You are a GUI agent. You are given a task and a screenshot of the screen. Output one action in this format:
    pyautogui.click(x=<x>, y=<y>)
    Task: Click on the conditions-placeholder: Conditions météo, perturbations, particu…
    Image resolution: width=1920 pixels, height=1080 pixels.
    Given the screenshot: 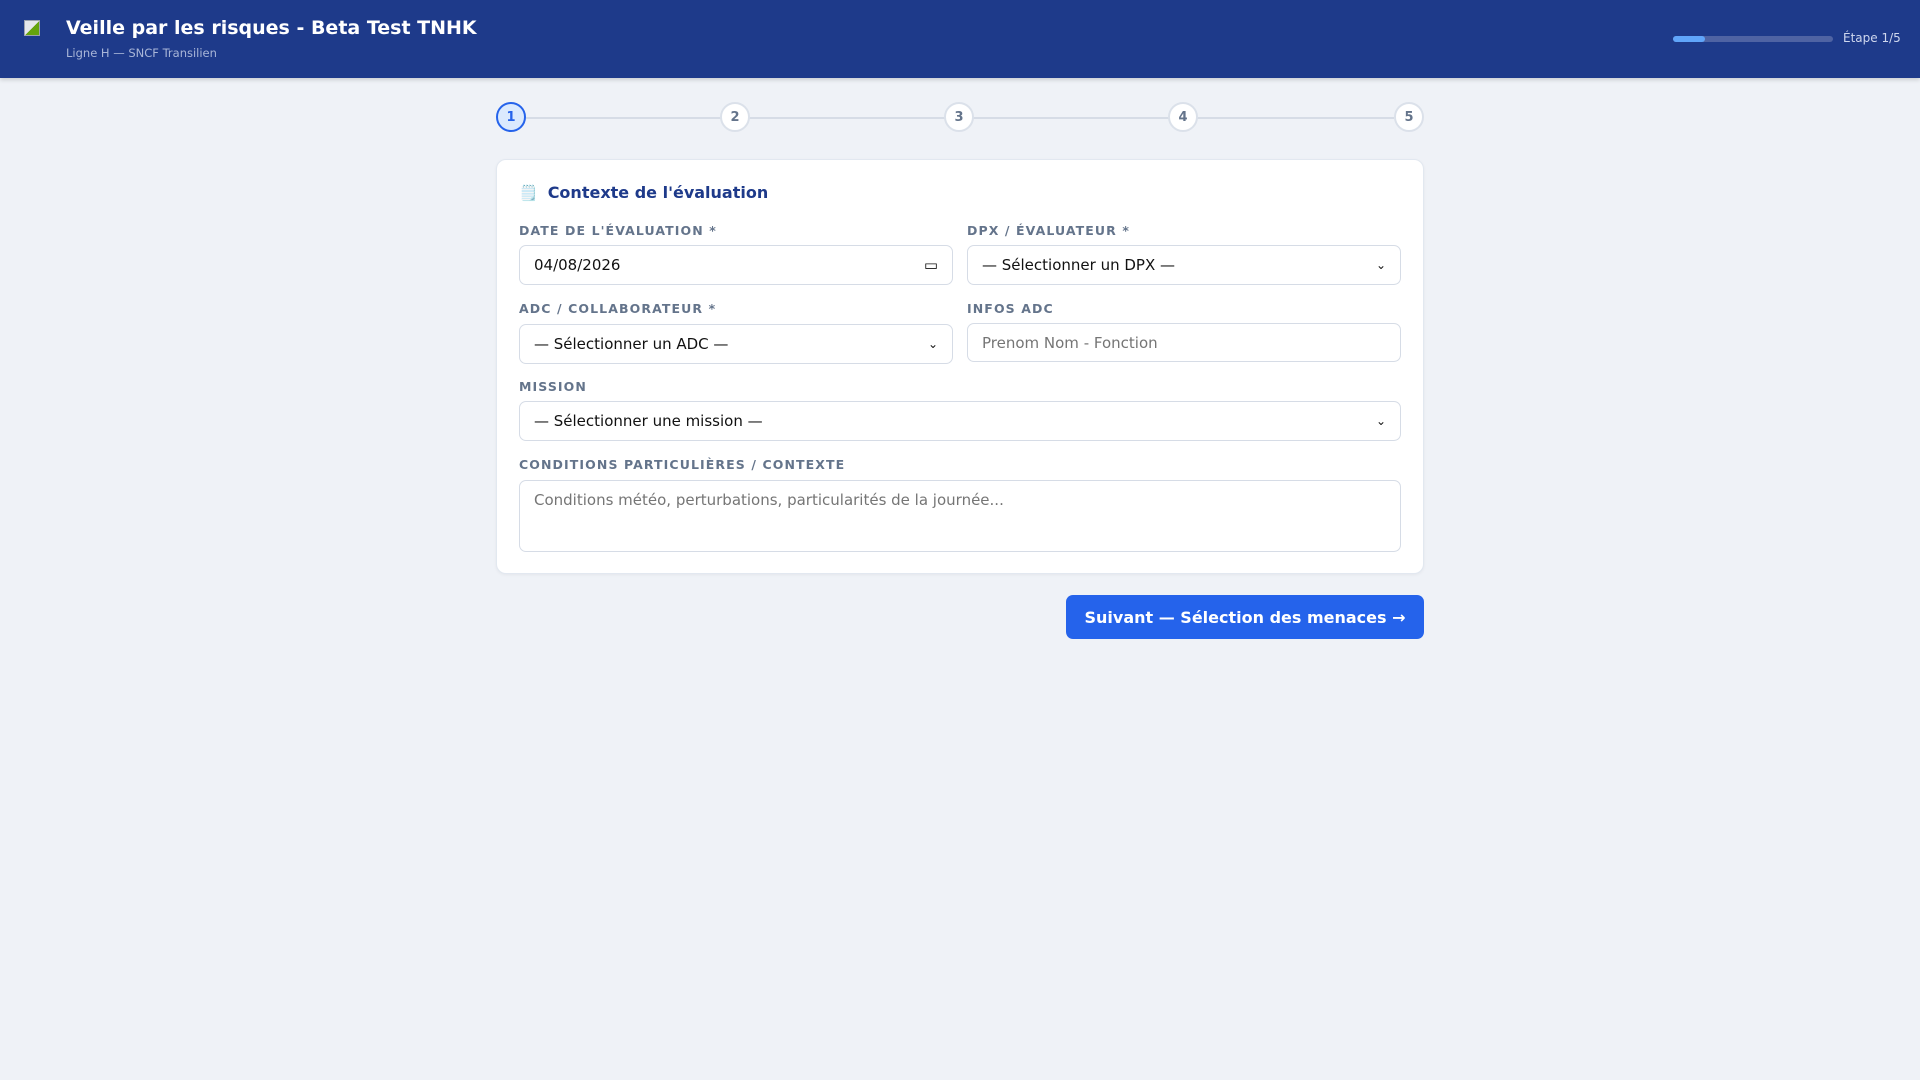 What is the action you would take?
    pyautogui.click(x=769, y=500)
    